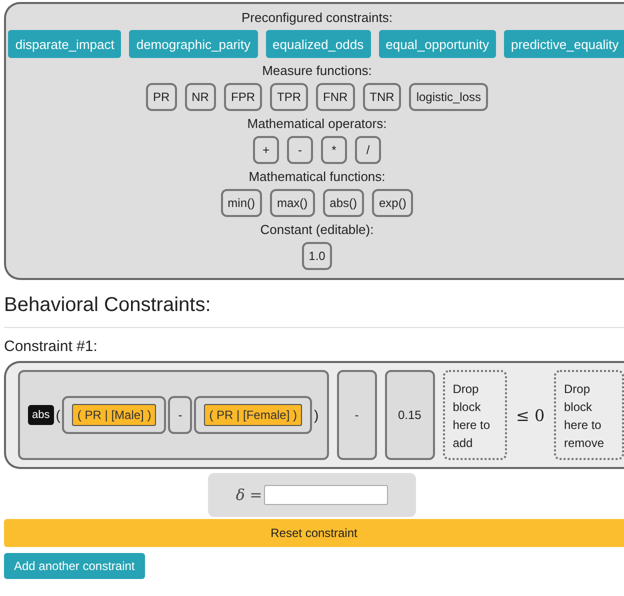 The width and height of the screenshot is (624, 596). Describe the element at coordinates (241, 203) in the screenshot. I see `palette-block: min()` at that location.